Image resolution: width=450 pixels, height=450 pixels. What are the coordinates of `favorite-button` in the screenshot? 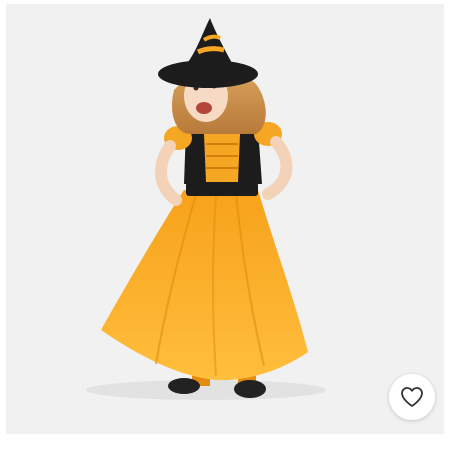 It's located at (412, 397).